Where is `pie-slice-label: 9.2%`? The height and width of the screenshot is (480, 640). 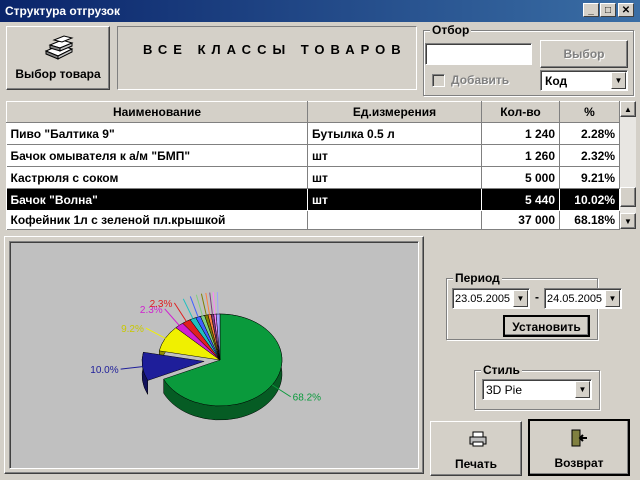
pie-slice-label: 9.2% is located at coordinates (132, 329).